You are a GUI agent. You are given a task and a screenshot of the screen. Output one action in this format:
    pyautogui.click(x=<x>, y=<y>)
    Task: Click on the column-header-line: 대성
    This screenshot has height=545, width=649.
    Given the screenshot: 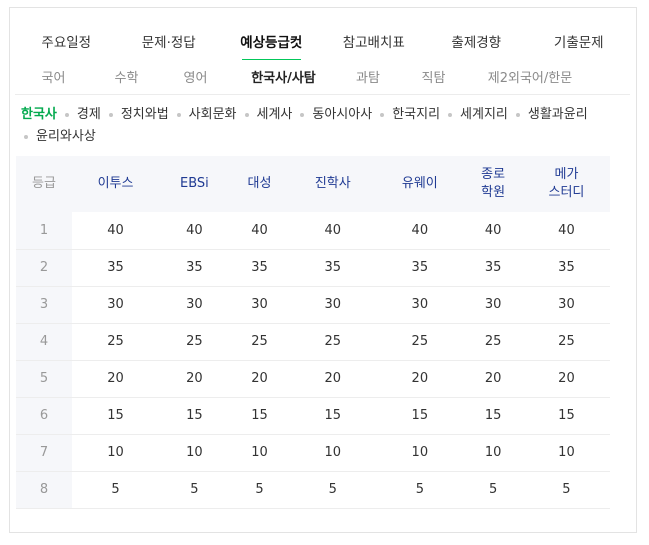 What is the action you would take?
    pyautogui.click(x=259, y=183)
    